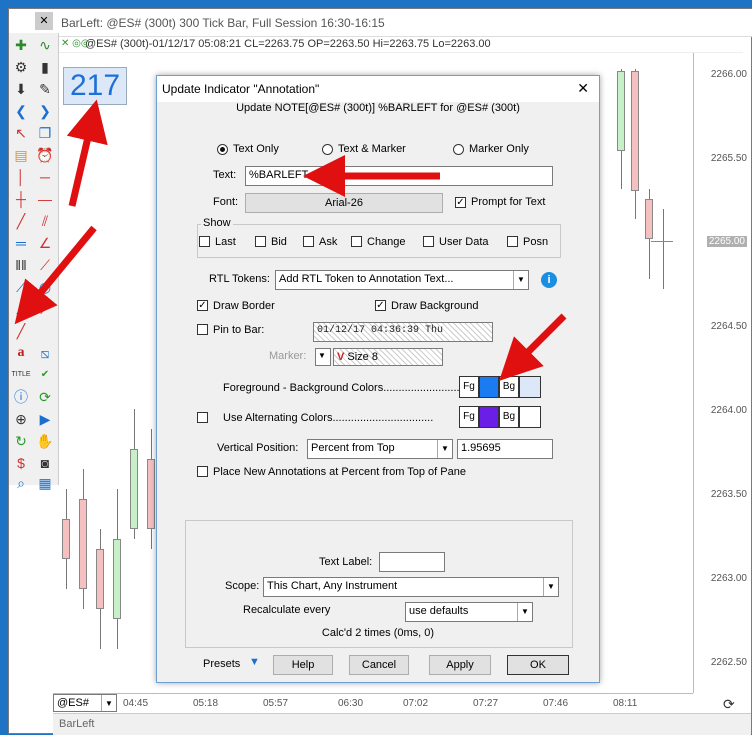 This screenshot has width=752, height=735. What do you see at coordinates (549, 280) in the screenshot?
I see `info-icon: i` at bounding box center [549, 280].